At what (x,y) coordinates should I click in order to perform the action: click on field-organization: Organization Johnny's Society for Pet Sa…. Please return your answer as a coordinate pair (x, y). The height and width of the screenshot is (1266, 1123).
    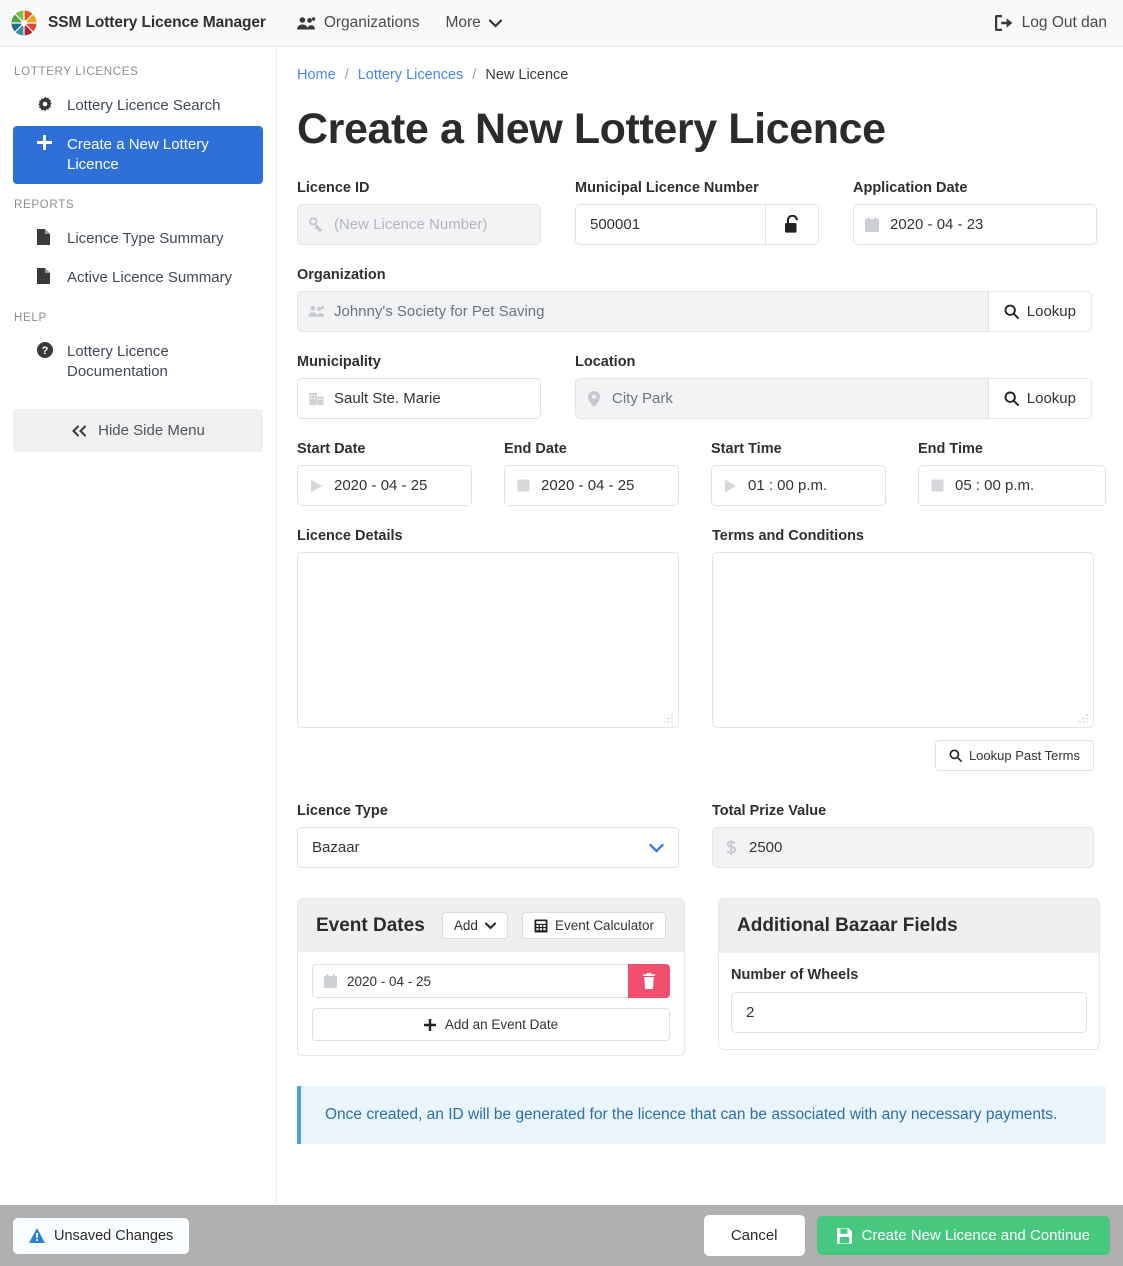
    Looking at the image, I should click on (694, 299).